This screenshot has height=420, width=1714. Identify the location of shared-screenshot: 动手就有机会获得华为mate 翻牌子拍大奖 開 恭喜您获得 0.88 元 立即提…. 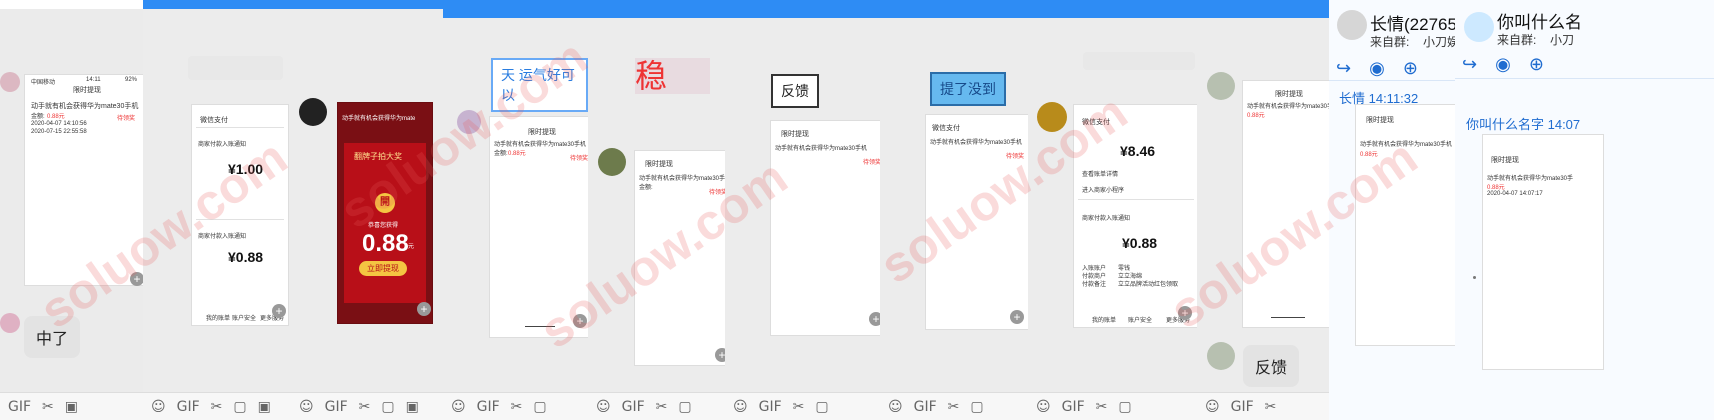
(385, 213).